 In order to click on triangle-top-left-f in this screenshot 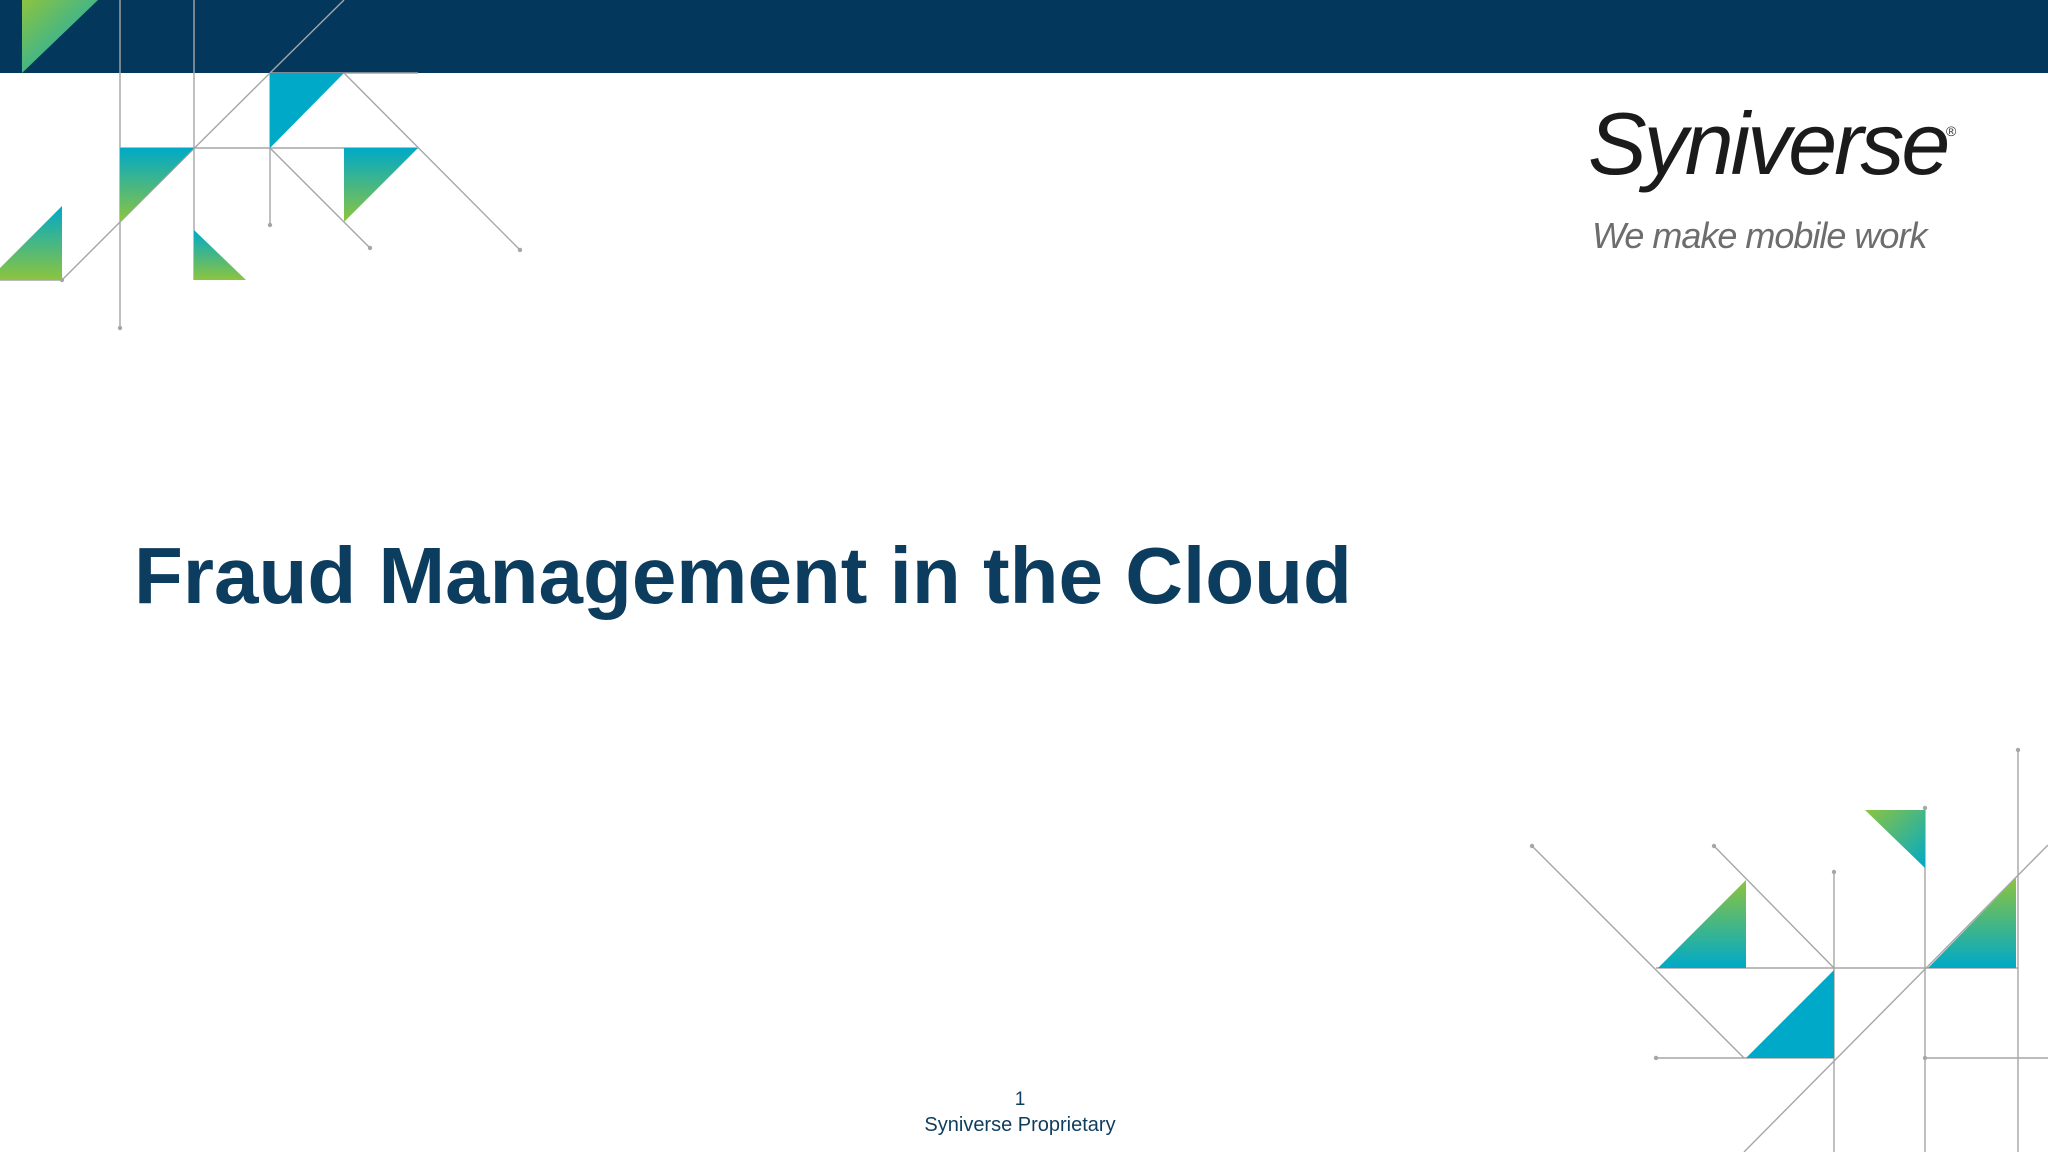, I will do `click(220, 255)`.